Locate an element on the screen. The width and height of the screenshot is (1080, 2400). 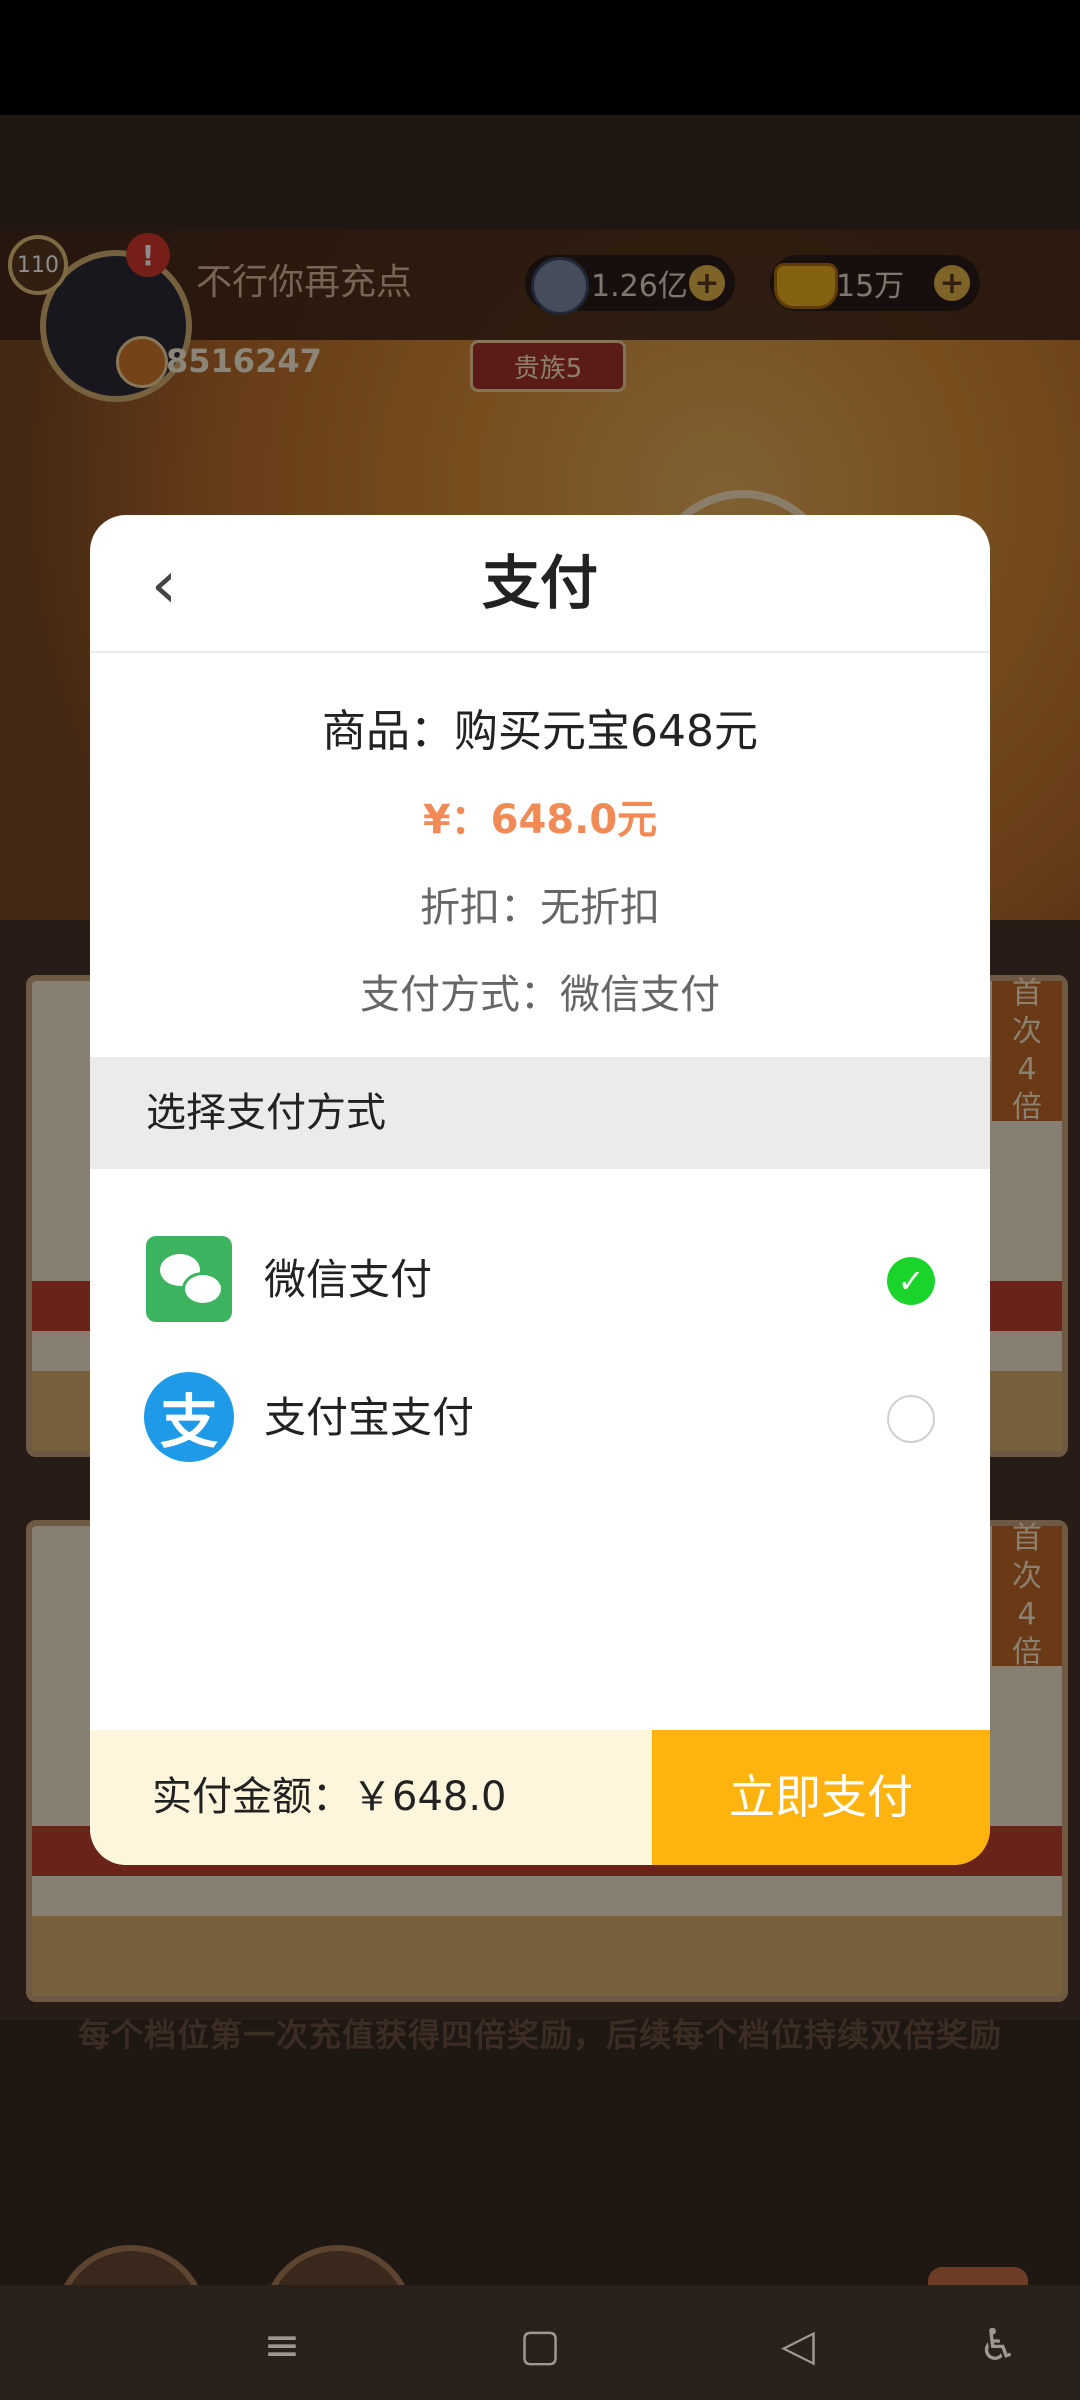
menu-icon: ≡ is located at coordinates (282, 2345).